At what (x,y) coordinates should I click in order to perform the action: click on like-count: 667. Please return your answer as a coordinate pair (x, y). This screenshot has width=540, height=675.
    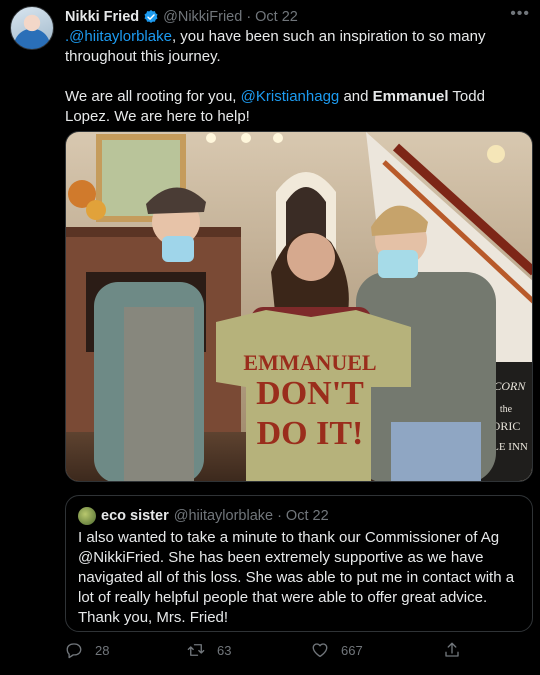
    Looking at the image, I should click on (352, 650).